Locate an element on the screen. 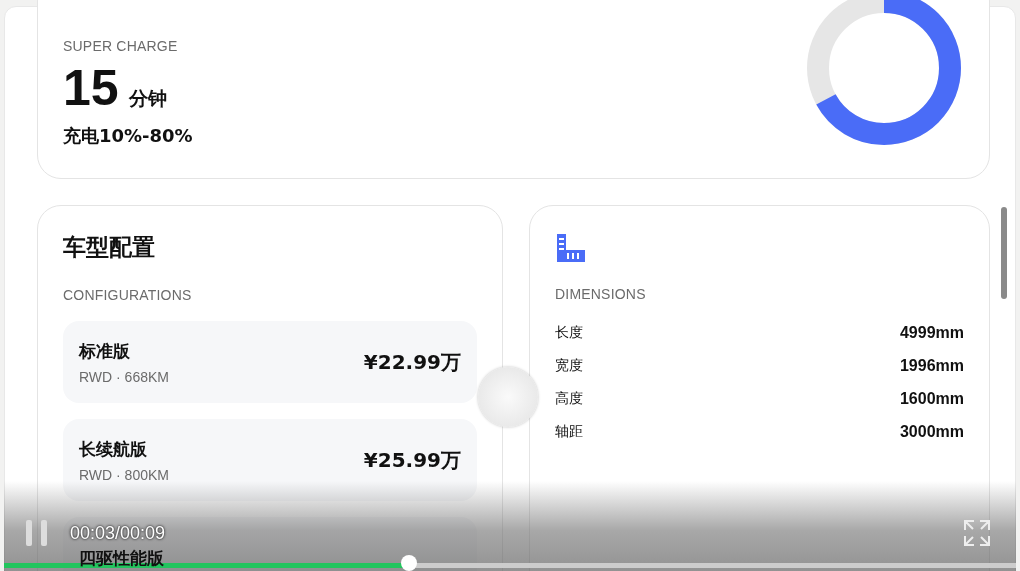 This screenshot has width=1020, height=571. charge-time-value: 15 is located at coordinates (91, 88).